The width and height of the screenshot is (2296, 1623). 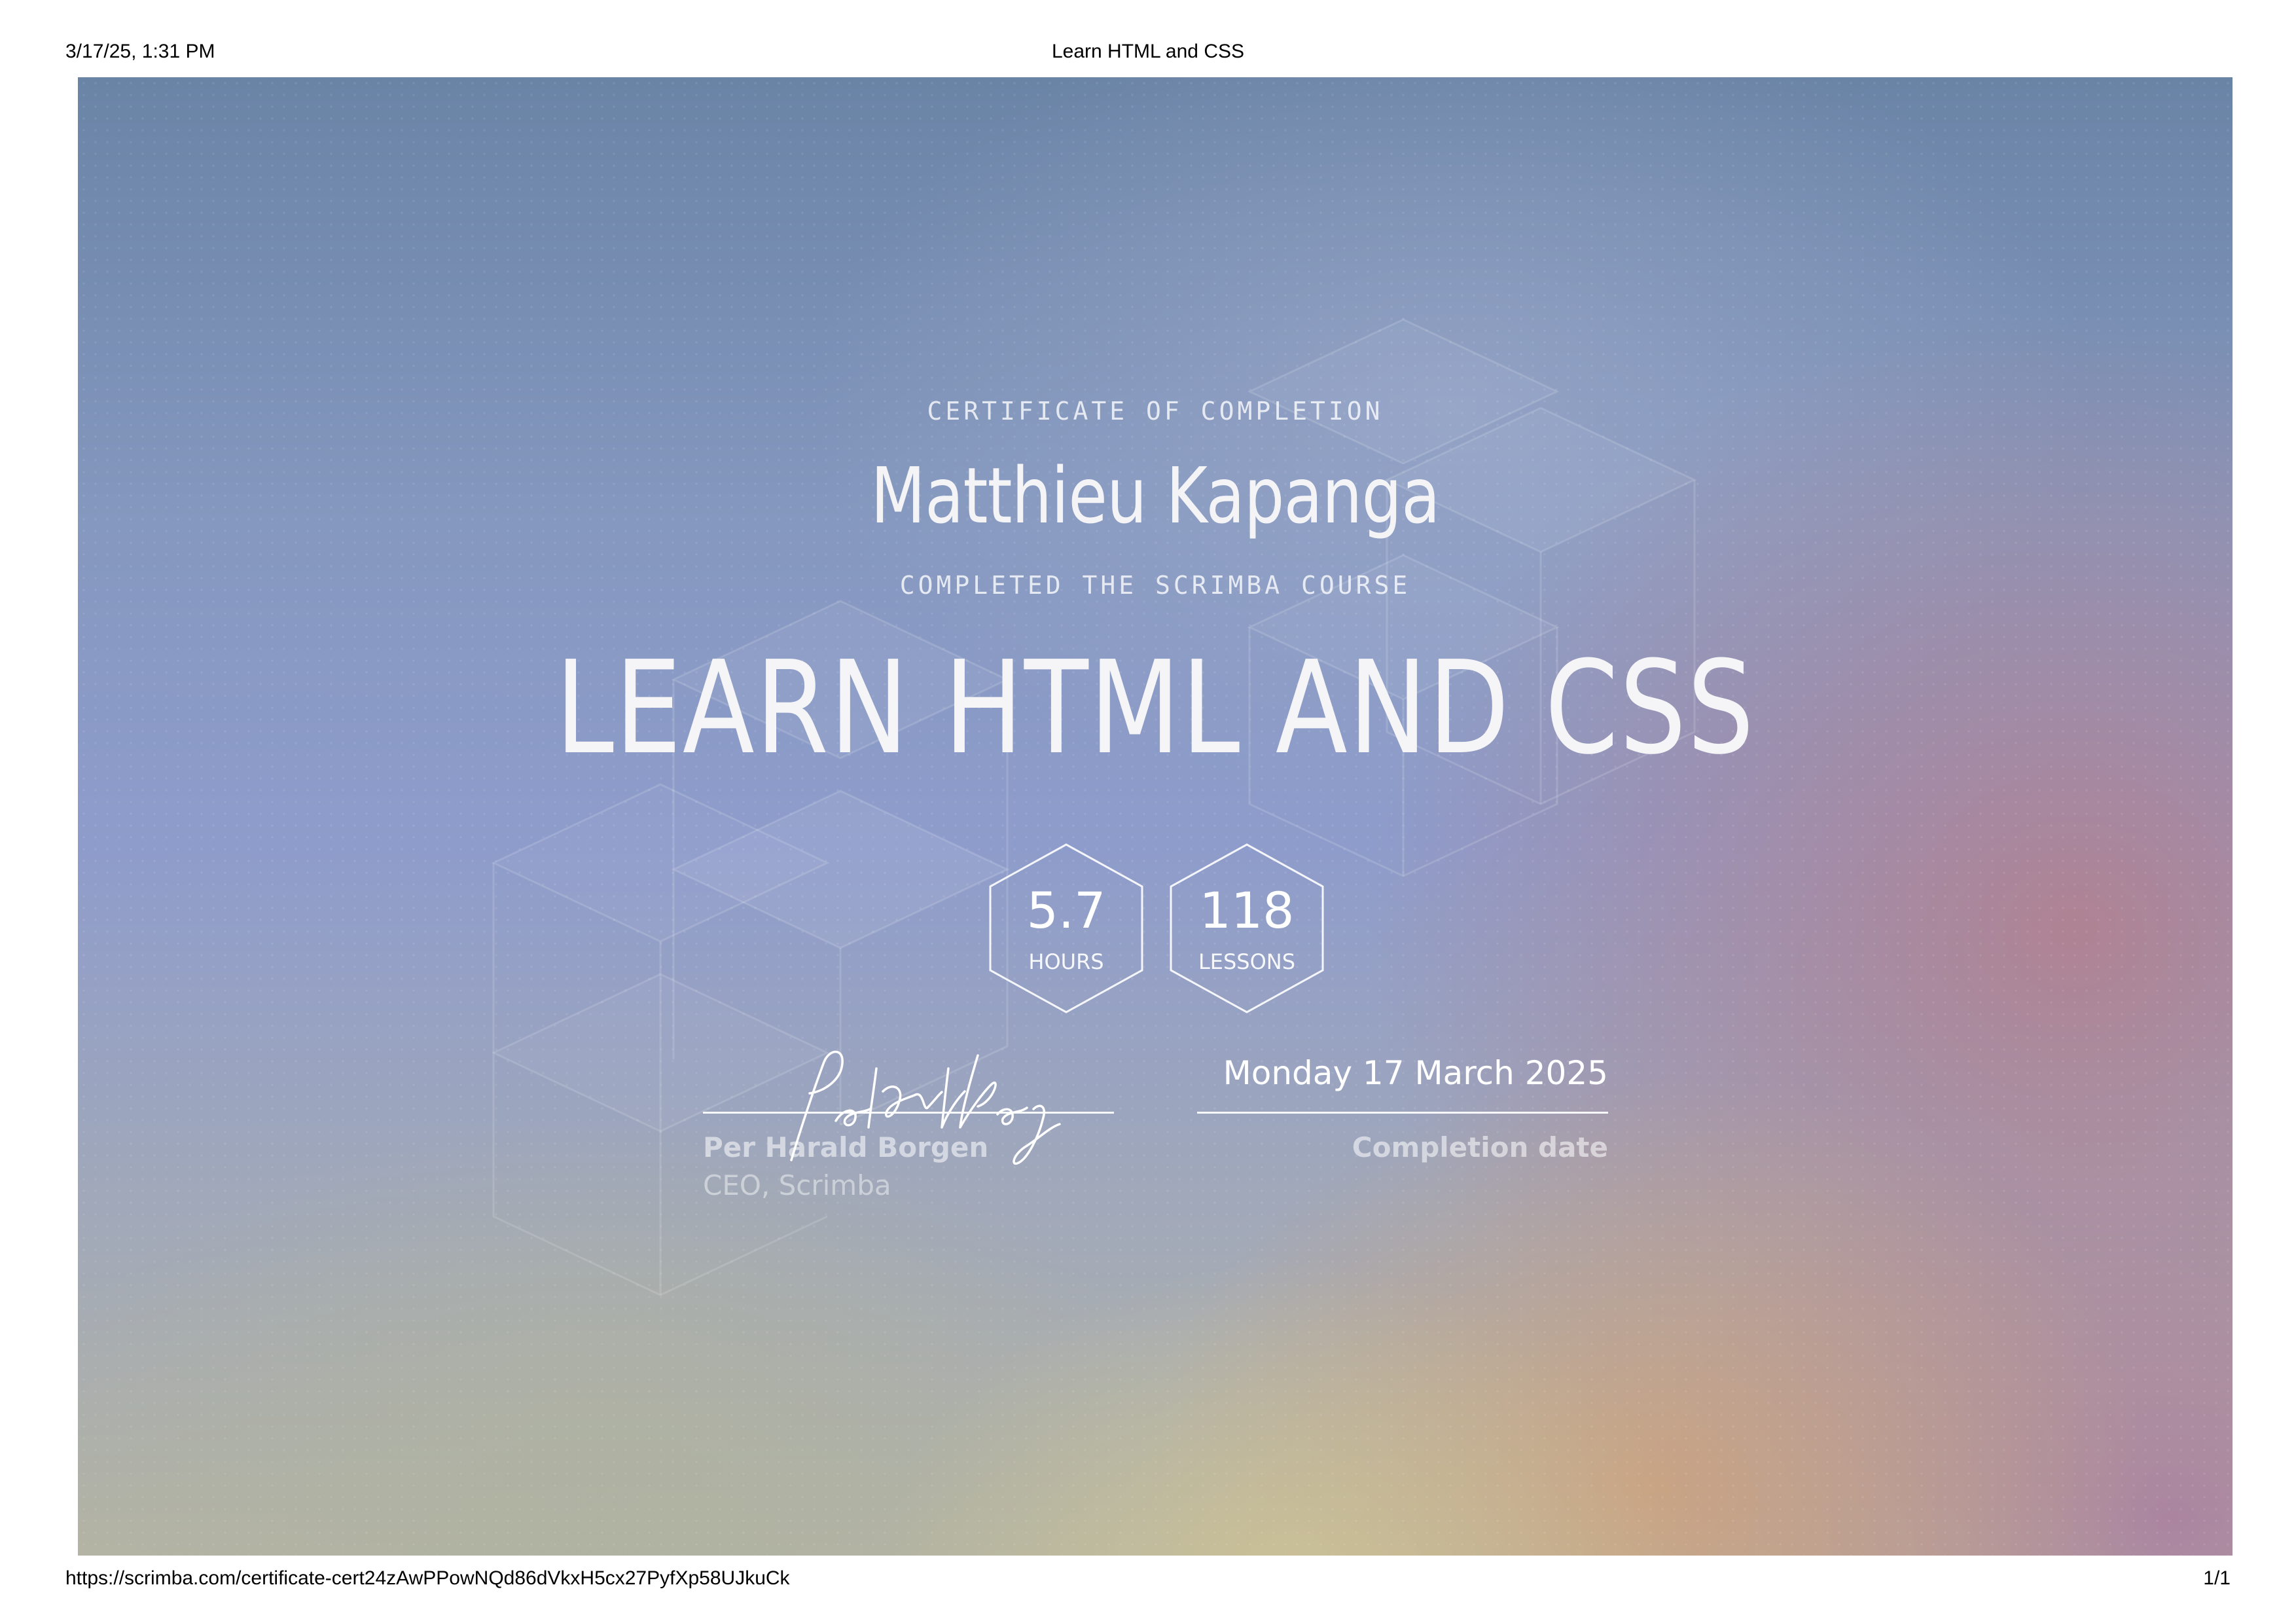 What do you see at coordinates (1155, 585) in the screenshot?
I see `certificate-subheading: COMPLETED THE SCRIMBA COURSE` at bounding box center [1155, 585].